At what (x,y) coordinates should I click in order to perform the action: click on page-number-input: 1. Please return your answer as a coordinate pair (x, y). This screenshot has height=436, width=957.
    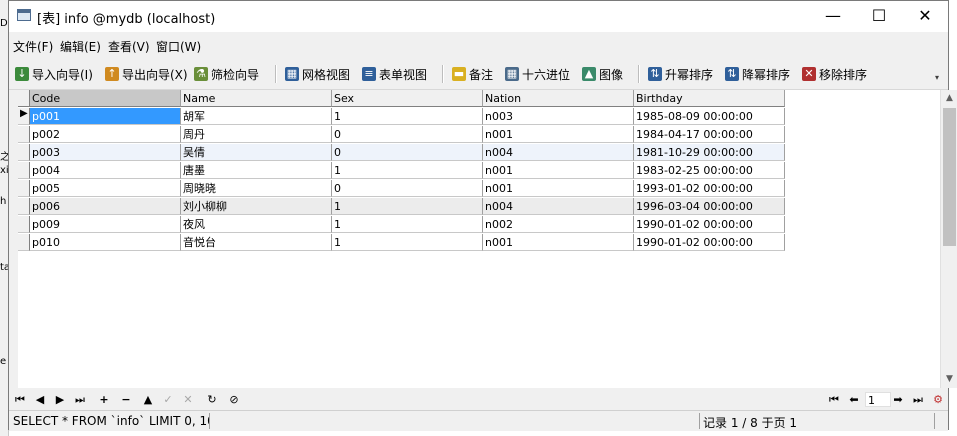
    Looking at the image, I should click on (878, 399).